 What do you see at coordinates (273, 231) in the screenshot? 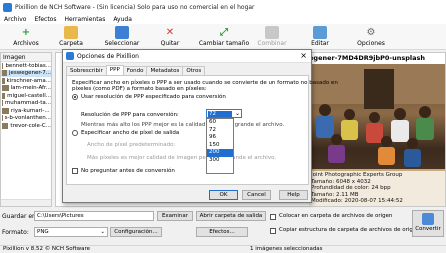
I see `copy-structure-checkbox` at bounding box center [273, 231].